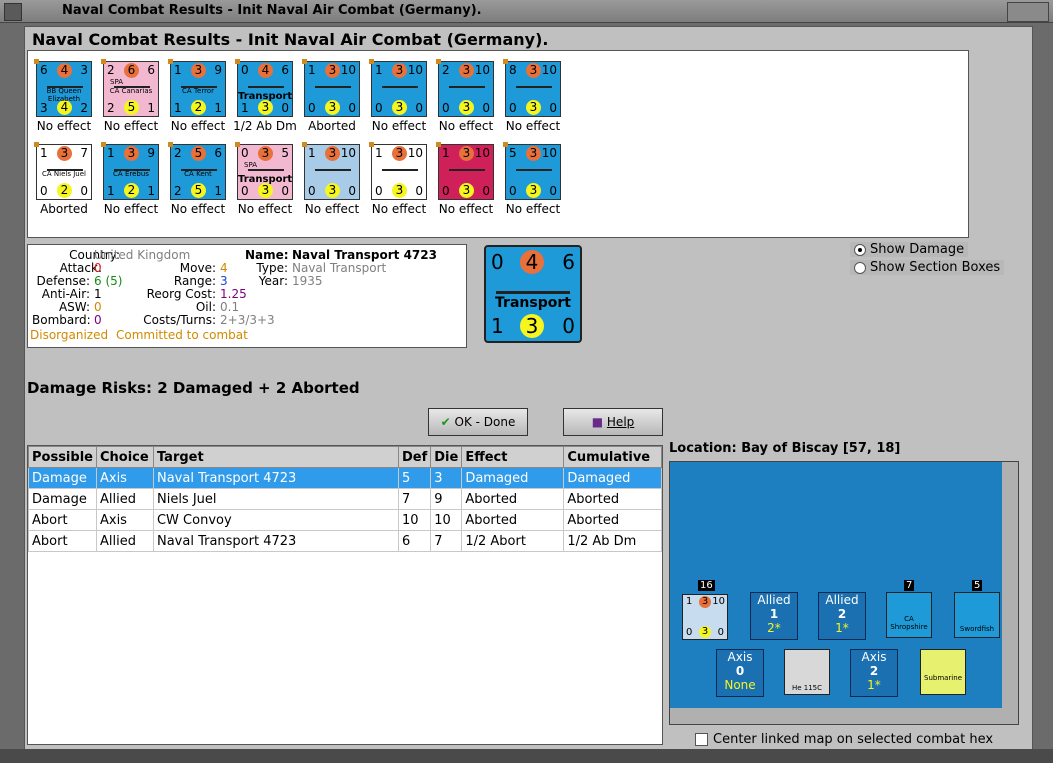 This screenshot has width=1053, height=763. I want to click on help-button: ■ Help, so click(613, 422).